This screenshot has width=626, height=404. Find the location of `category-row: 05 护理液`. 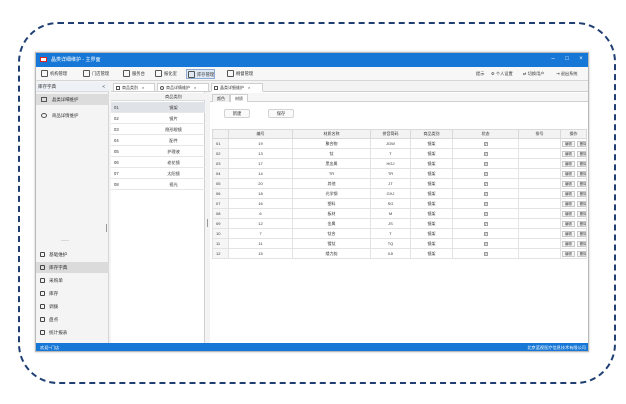

category-row: 05 护理液 is located at coordinates (158, 151).